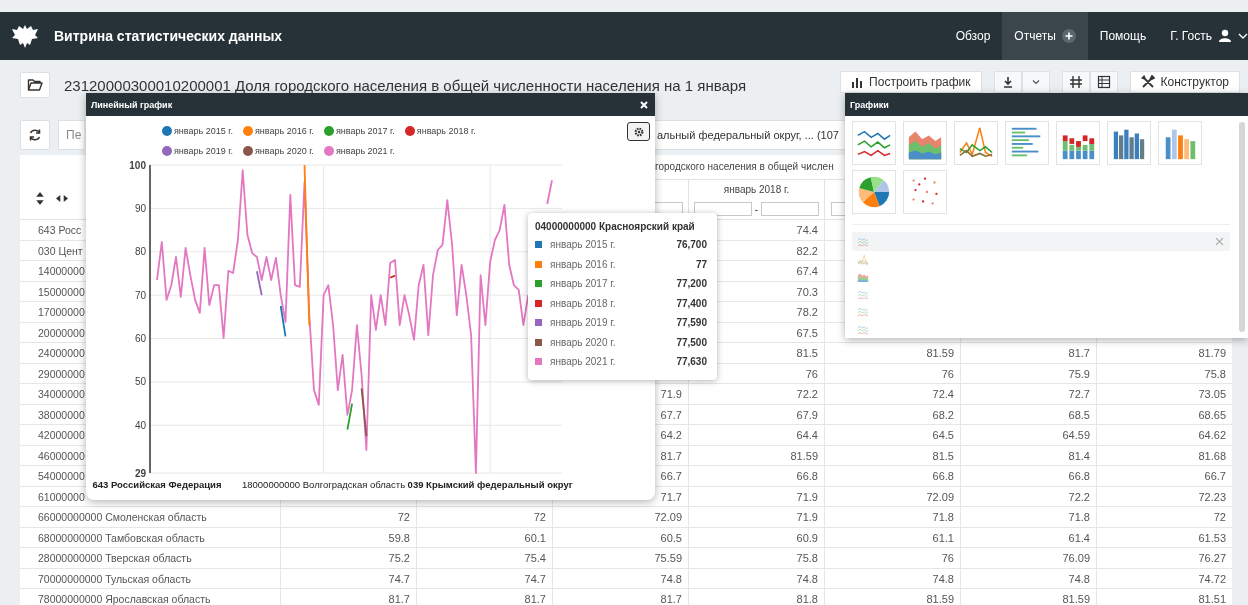 The width and height of the screenshot is (1248, 605). I want to click on table-cell: 030 Цент, so click(60, 250).